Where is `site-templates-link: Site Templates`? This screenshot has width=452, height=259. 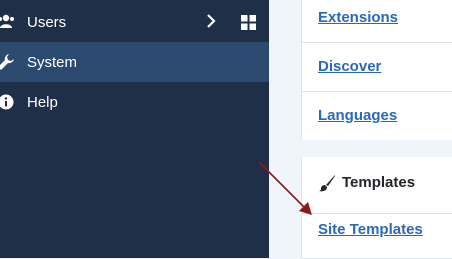
site-templates-link: Site Templates is located at coordinates (370, 229).